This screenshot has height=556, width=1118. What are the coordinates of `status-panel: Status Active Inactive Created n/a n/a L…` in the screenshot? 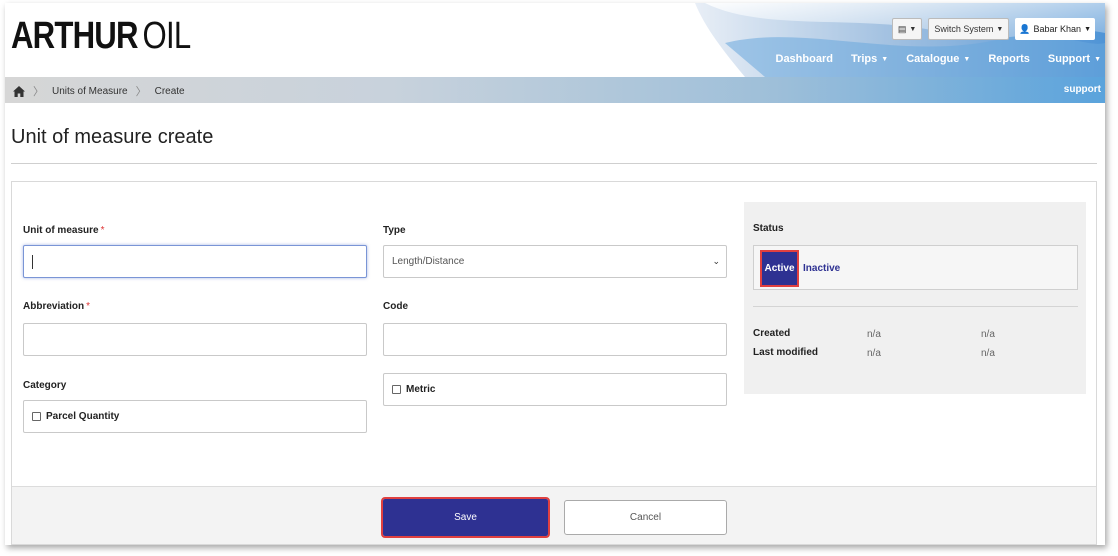 It's located at (915, 298).